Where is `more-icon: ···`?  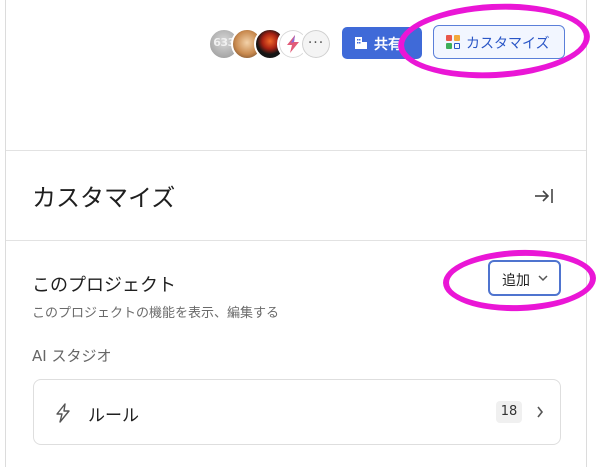 more-icon: ··· is located at coordinates (316, 43).